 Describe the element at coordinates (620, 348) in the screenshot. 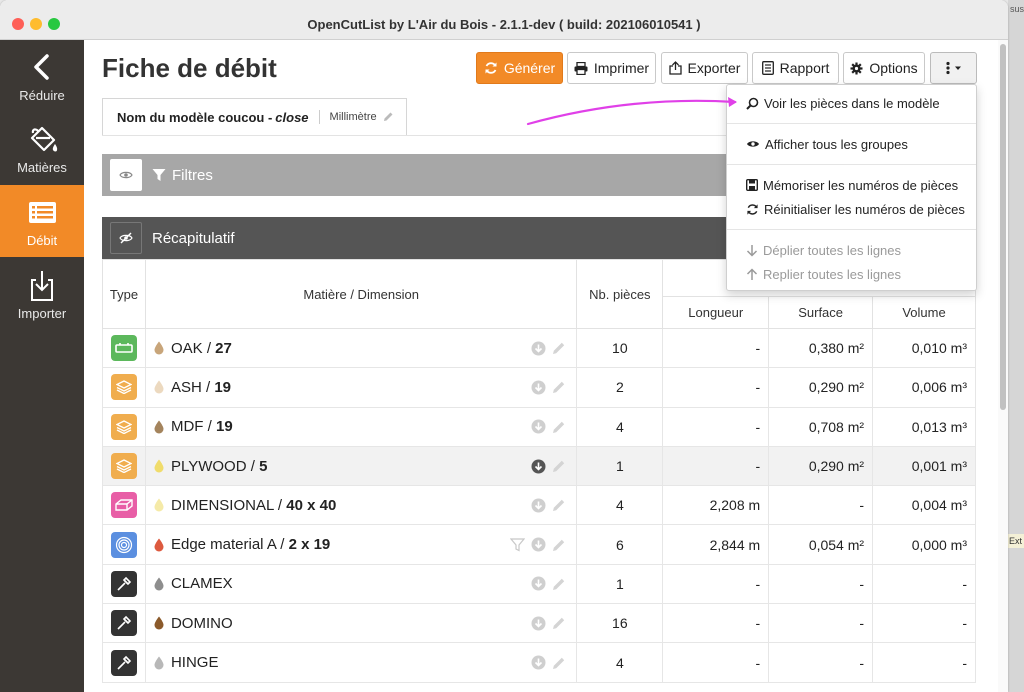

I see `count-cell: 10` at that location.